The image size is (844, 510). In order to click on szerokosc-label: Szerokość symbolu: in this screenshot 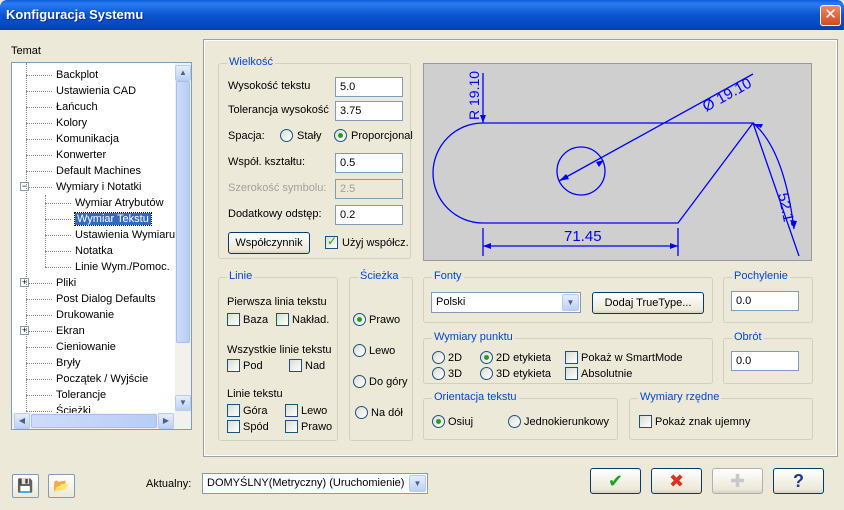, I will do `click(277, 188)`.